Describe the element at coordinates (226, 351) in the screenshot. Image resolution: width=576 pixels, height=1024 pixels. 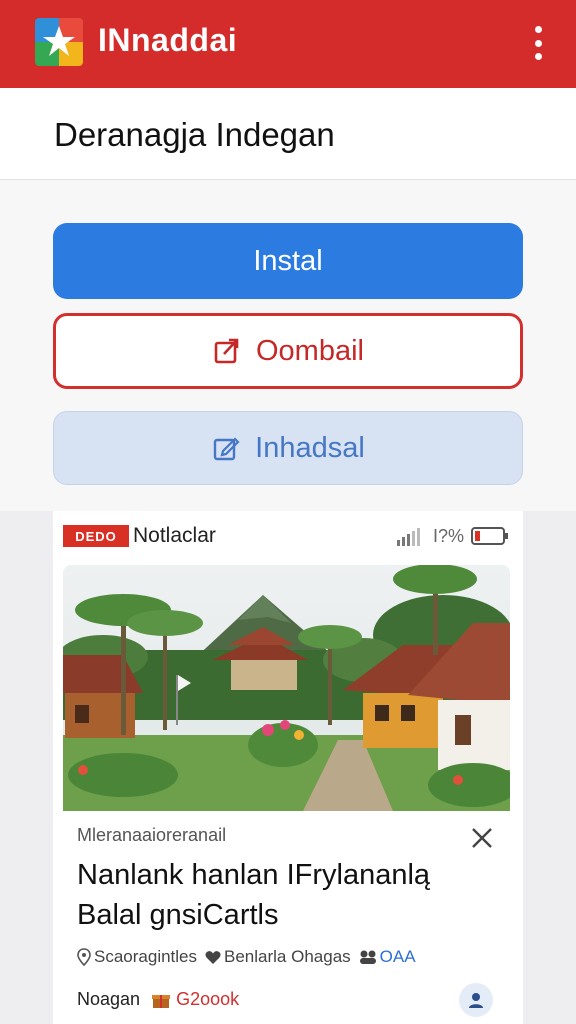
I see `share-square-icon` at that location.